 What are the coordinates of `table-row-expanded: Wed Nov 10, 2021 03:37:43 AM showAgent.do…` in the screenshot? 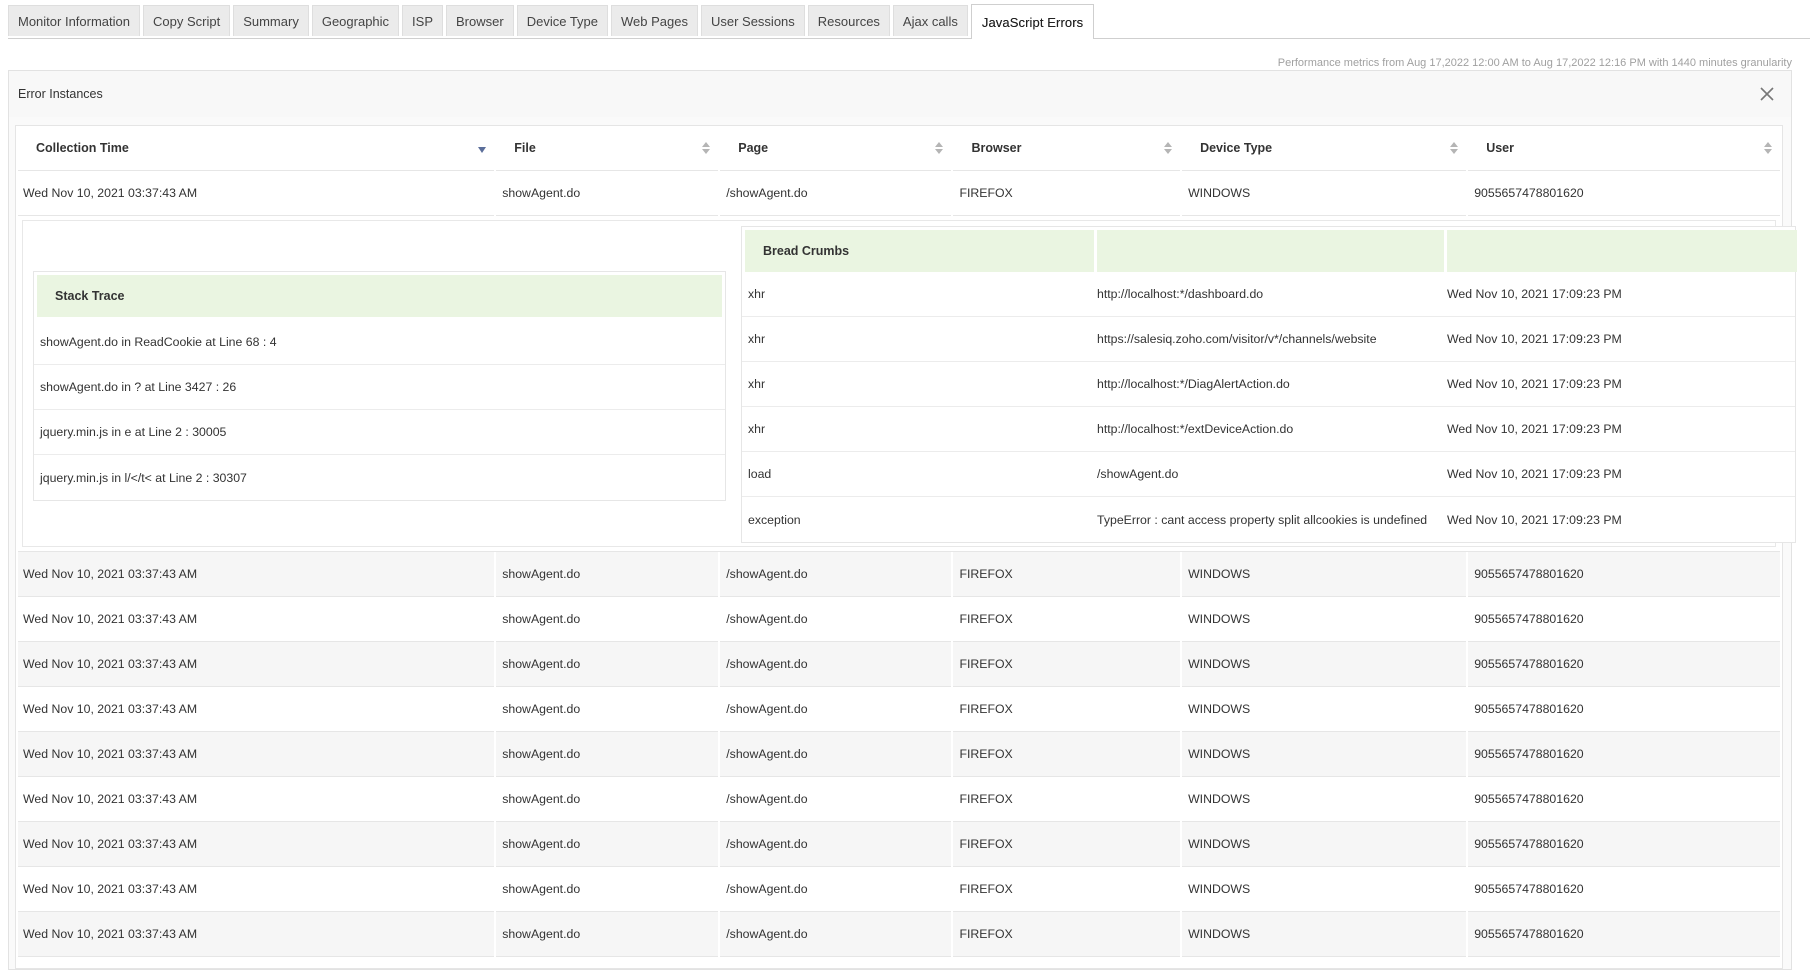 It's located at (899, 193).